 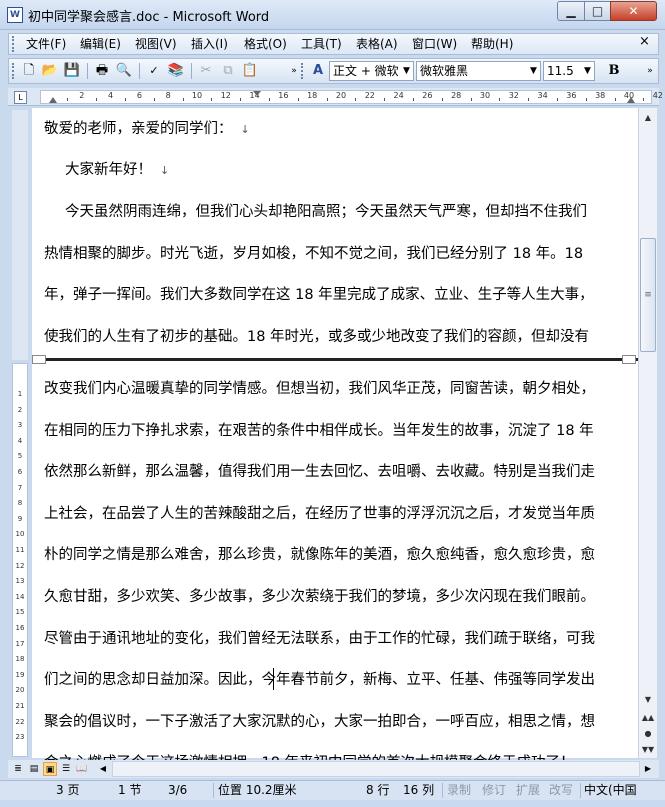 What do you see at coordinates (650, 71) in the screenshot?
I see `toolbar-options-chevron-icon: »` at bounding box center [650, 71].